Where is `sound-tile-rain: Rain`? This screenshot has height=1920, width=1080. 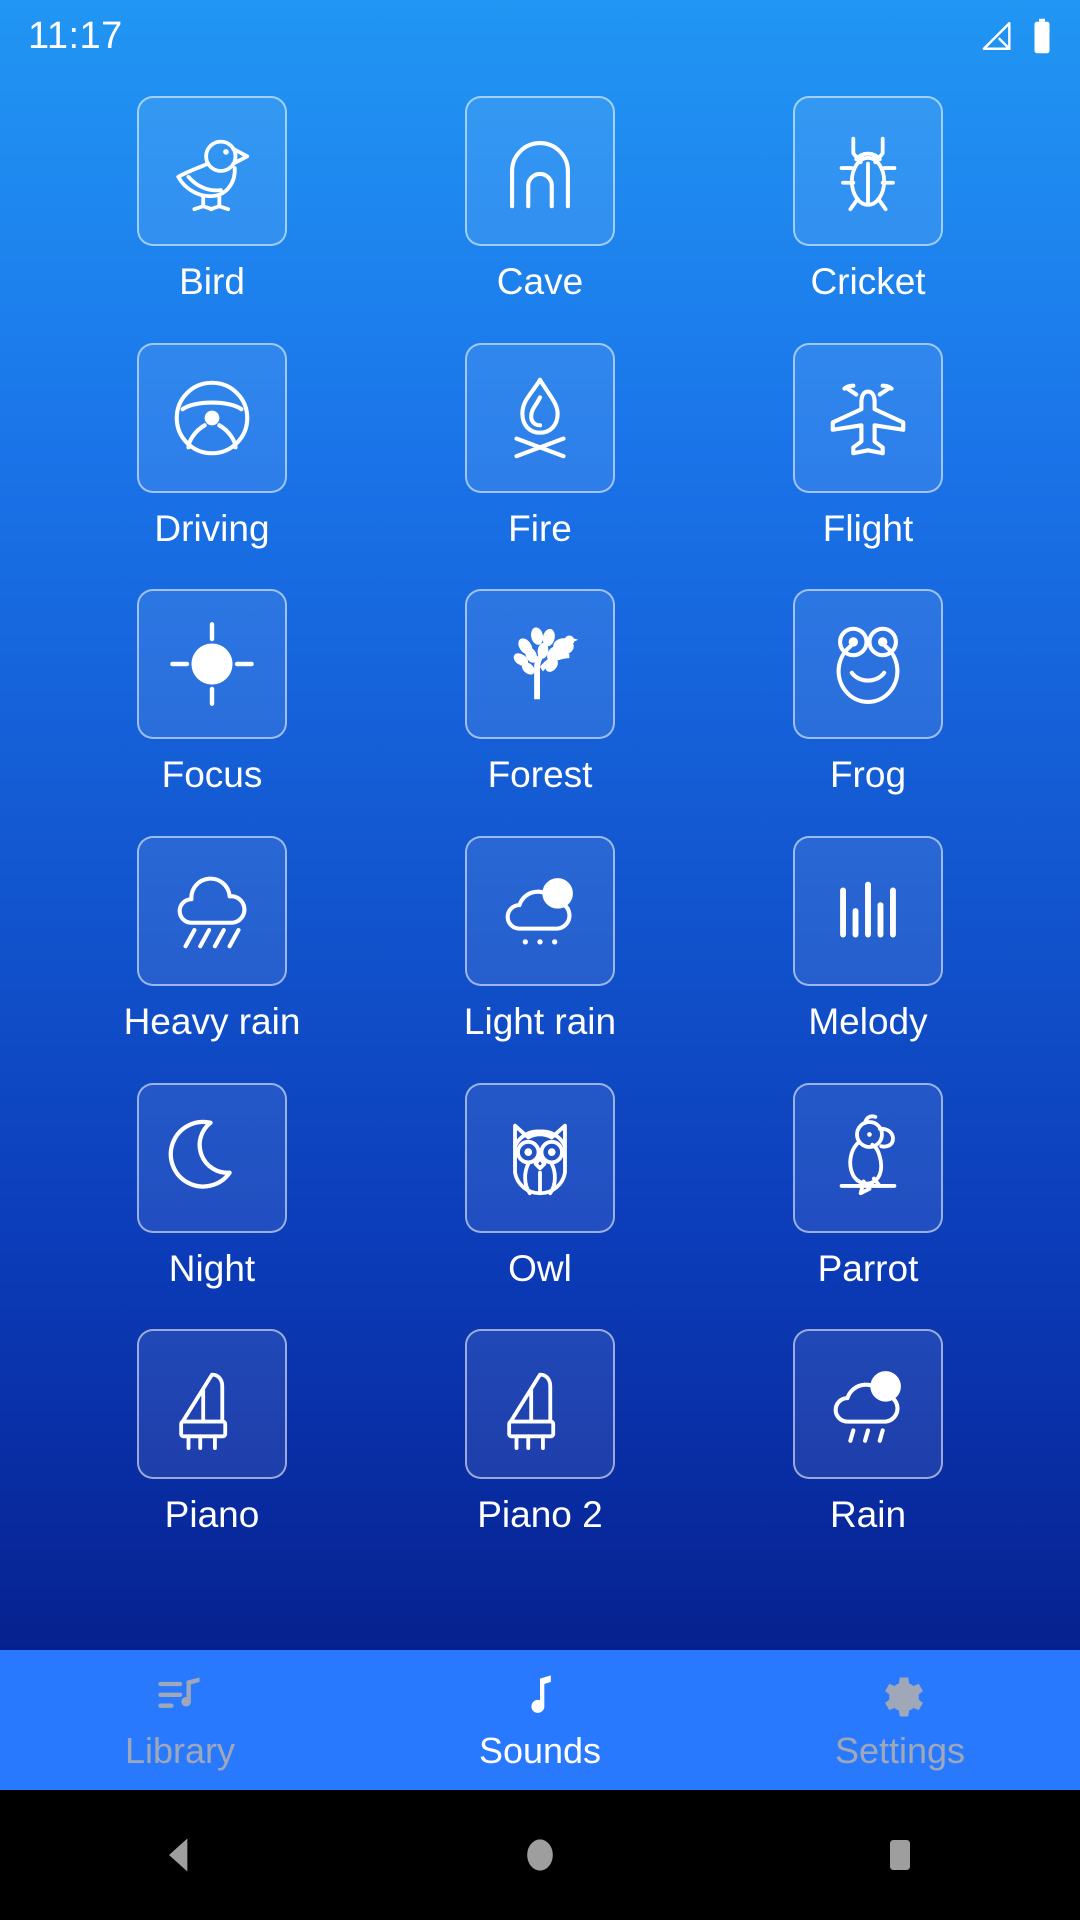
sound-tile-rain: Rain is located at coordinates (868, 1432).